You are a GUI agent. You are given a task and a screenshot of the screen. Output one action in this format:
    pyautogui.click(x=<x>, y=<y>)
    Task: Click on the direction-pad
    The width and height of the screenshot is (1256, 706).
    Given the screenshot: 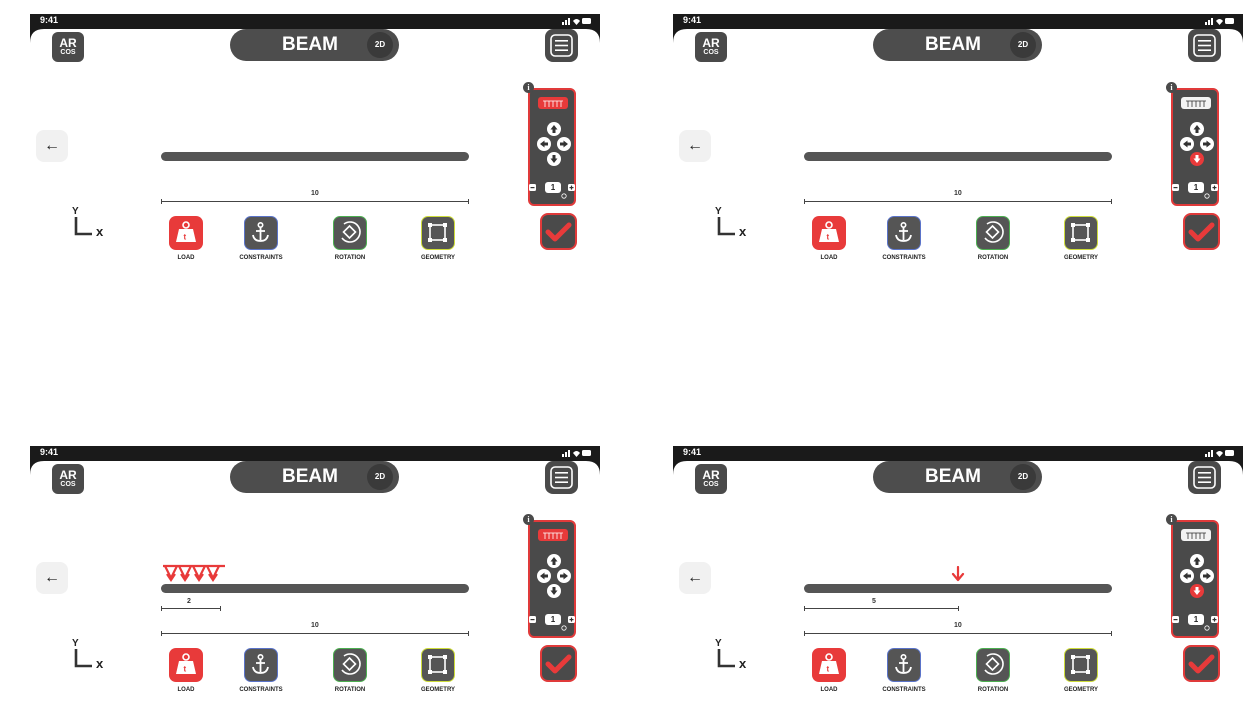 What is the action you would take?
    pyautogui.click(x=1197, y=576)
    